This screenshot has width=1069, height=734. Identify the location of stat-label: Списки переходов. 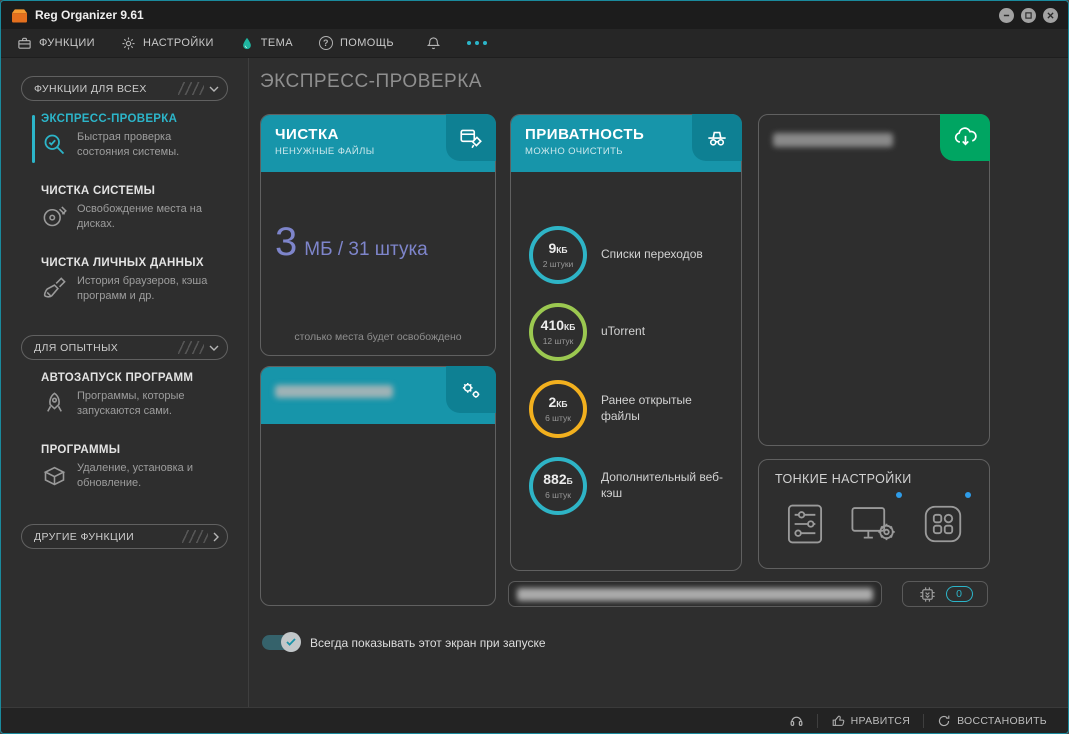
(652, 254).